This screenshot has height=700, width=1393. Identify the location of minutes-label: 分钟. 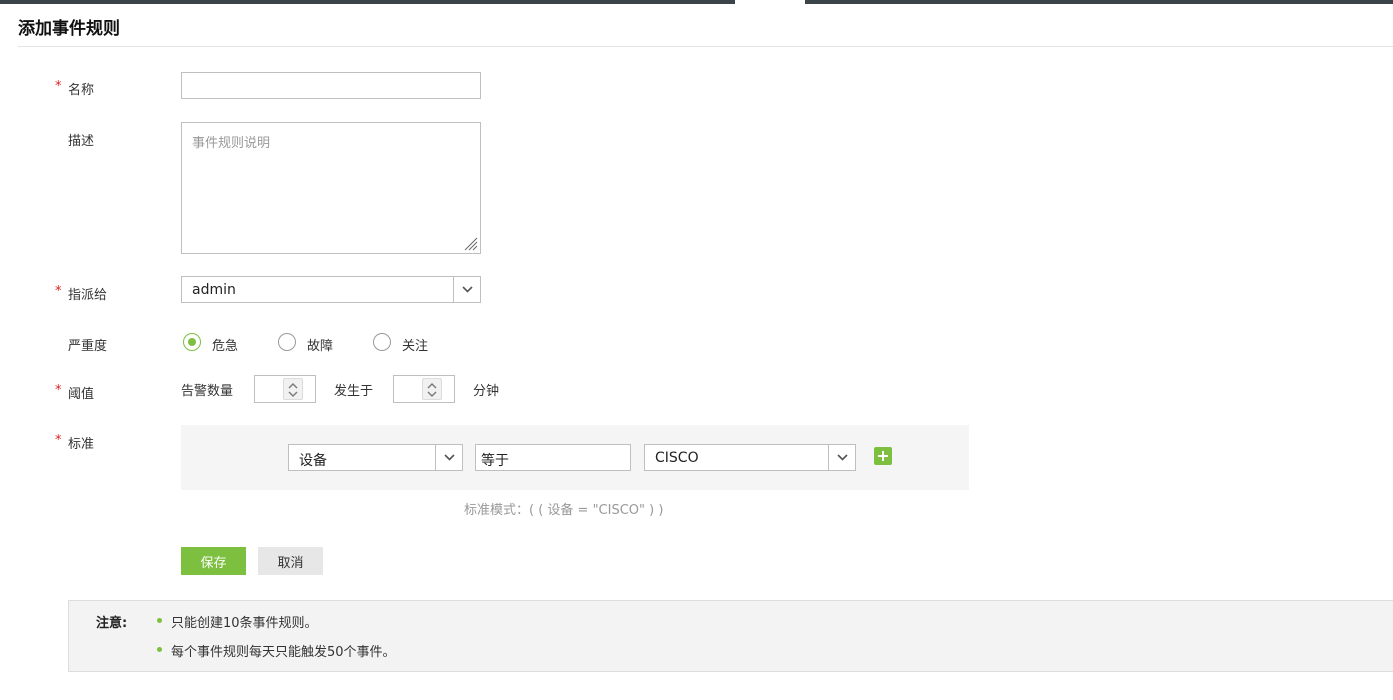
(486, 391).